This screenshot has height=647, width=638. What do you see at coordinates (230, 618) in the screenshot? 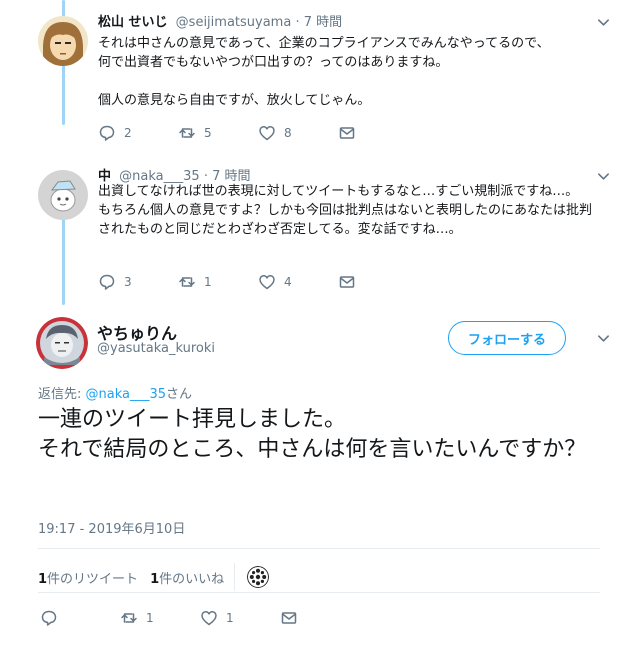
I see `like-count: 1` at bounding box center [230, 618].